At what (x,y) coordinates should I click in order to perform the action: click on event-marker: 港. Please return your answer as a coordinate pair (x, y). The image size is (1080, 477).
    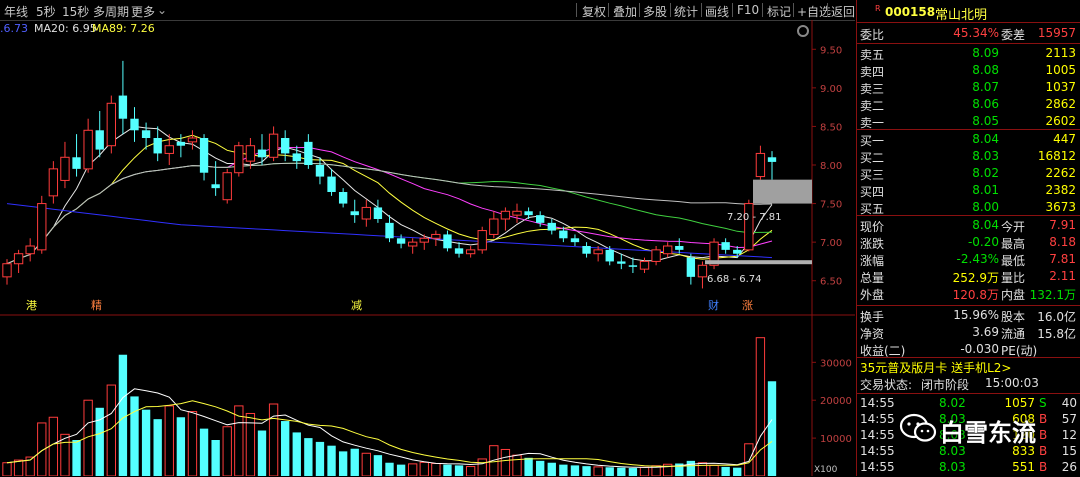
    Looking at the image, I should click on (31, 305).